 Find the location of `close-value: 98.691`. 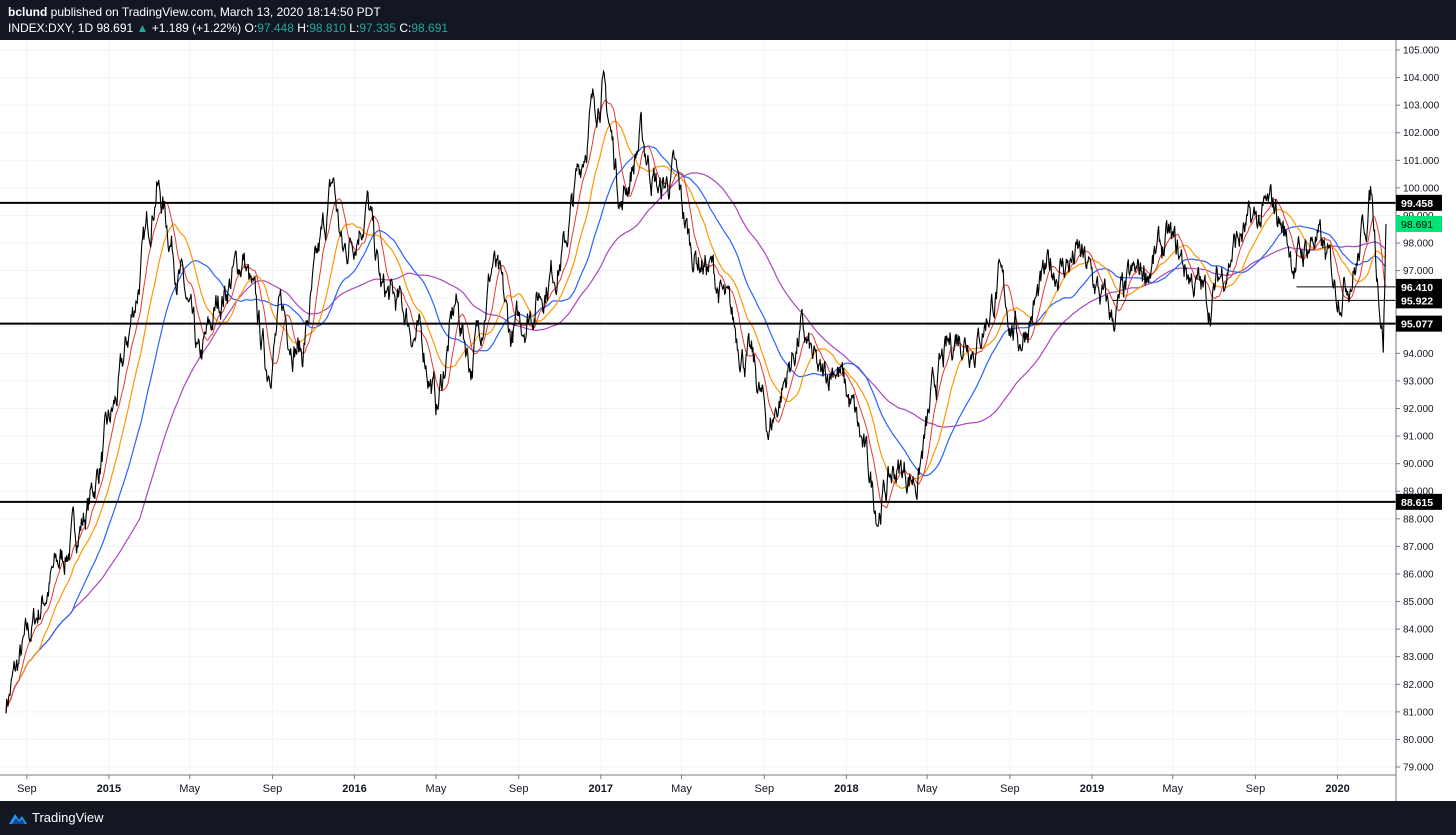

close-value: 98.691 is located at coordinates (430, 28).